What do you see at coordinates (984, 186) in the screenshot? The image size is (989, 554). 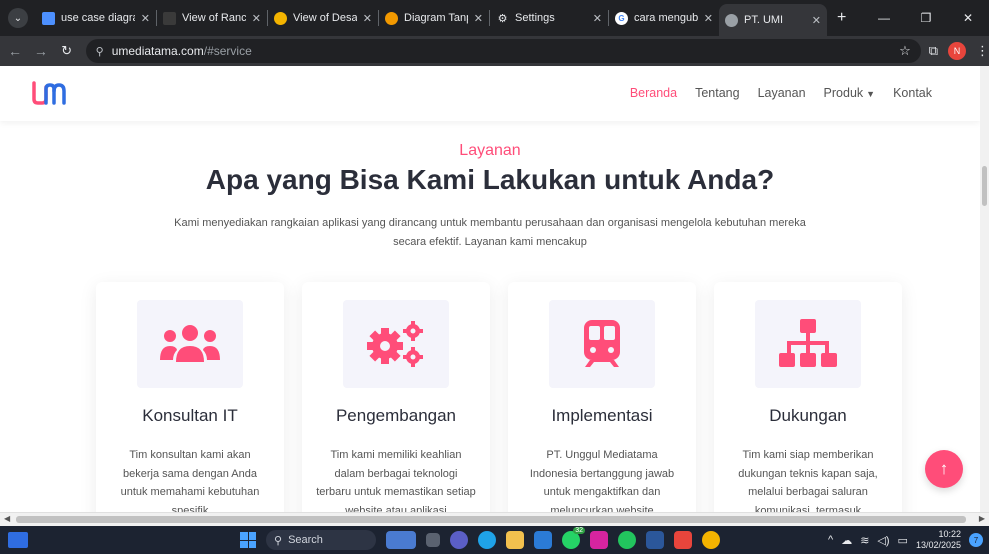 I see `vertical-scroll-thumb` at bounding box center [984, 186].